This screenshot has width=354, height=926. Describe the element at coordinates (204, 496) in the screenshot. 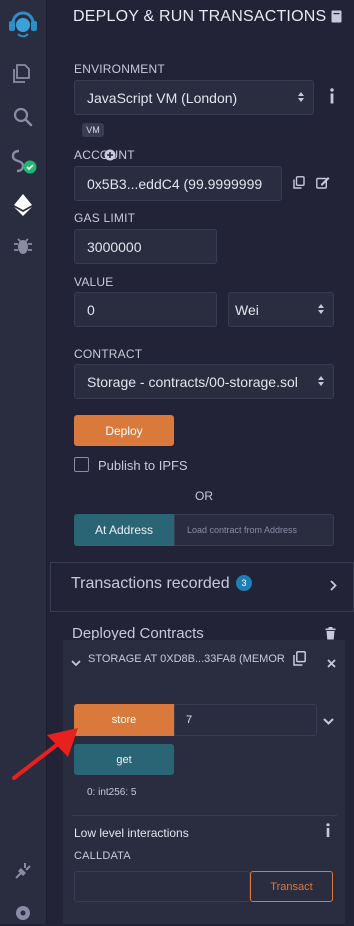

I see `or-text: OR` at that location.